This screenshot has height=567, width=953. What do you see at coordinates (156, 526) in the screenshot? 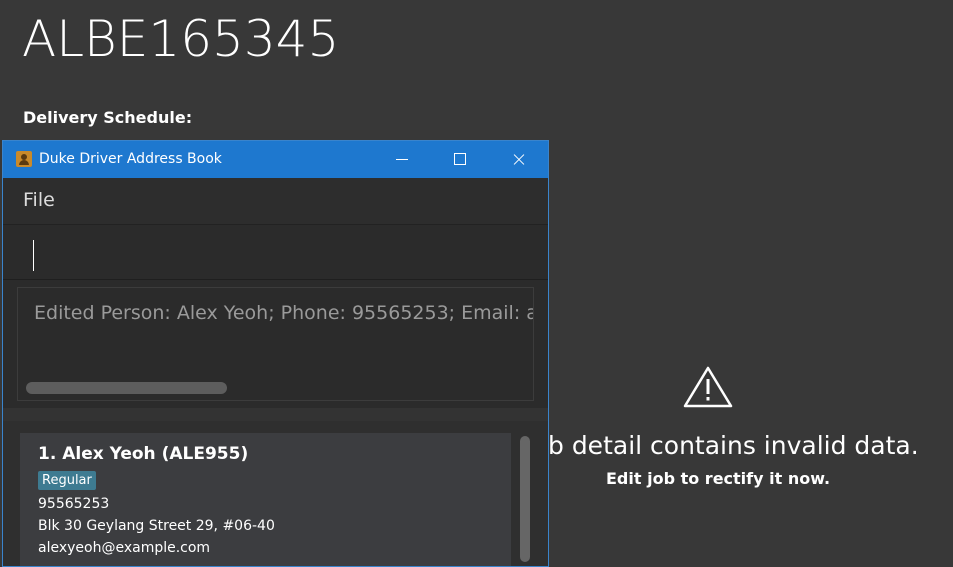
I see `person-address: Blk 30 Geylang Street 29, #06-40` at bounding box center [156, 526].